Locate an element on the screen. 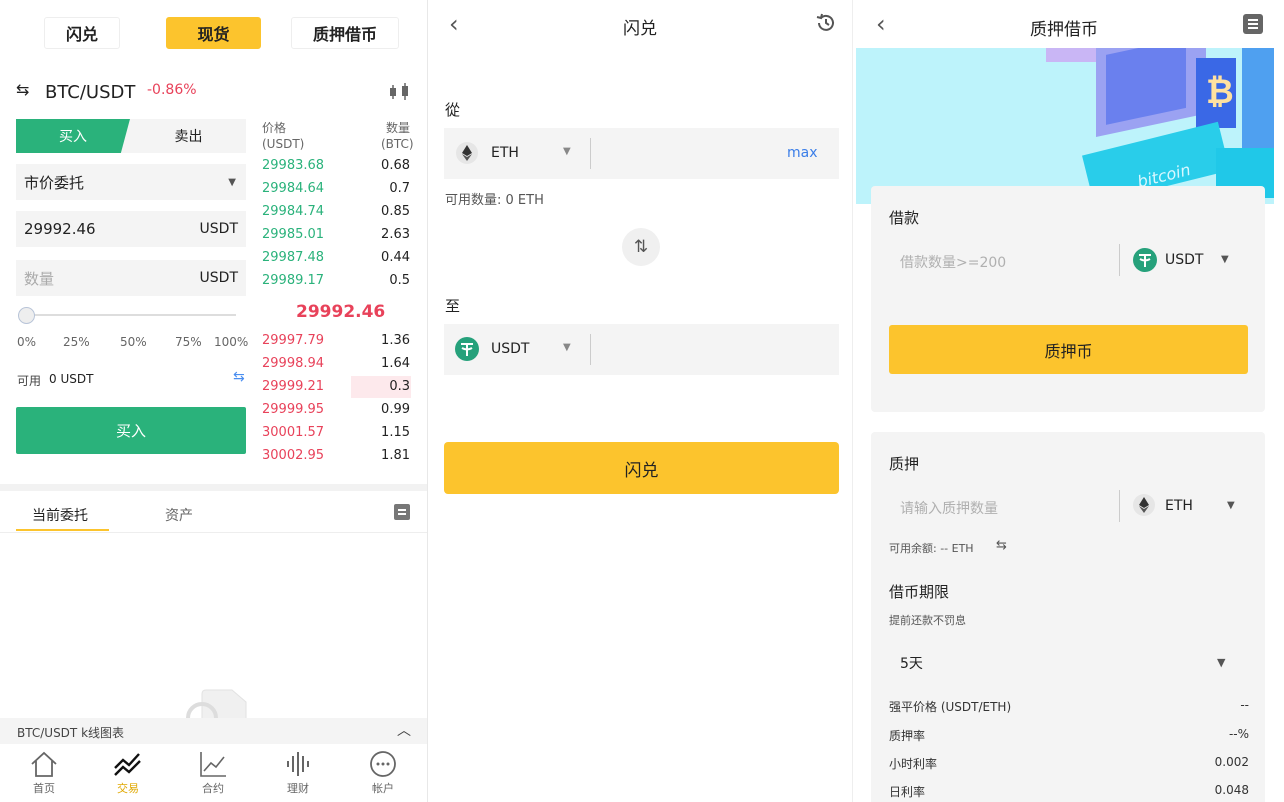 The height and width of the screenshot is (802, 1284). quantity-input: 数量 USDT is located at coordinates (131, 278).